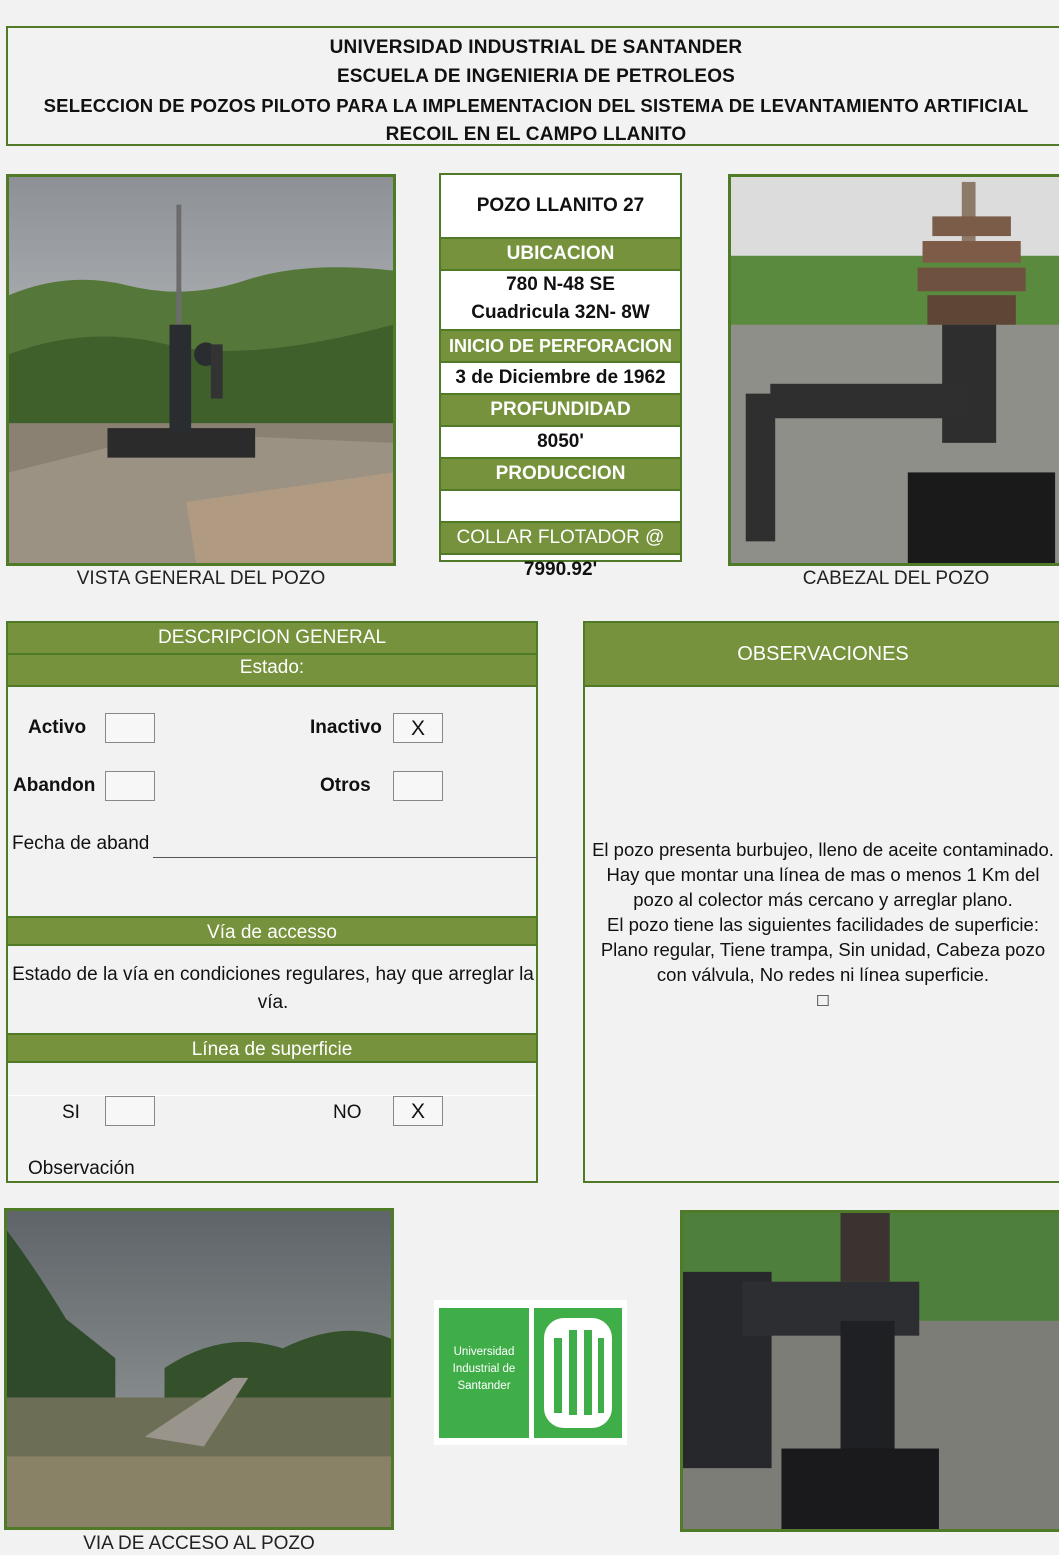 This screenshot has height=1555, width=1059. I want to click on activo-checkbox, so click(130, 728).